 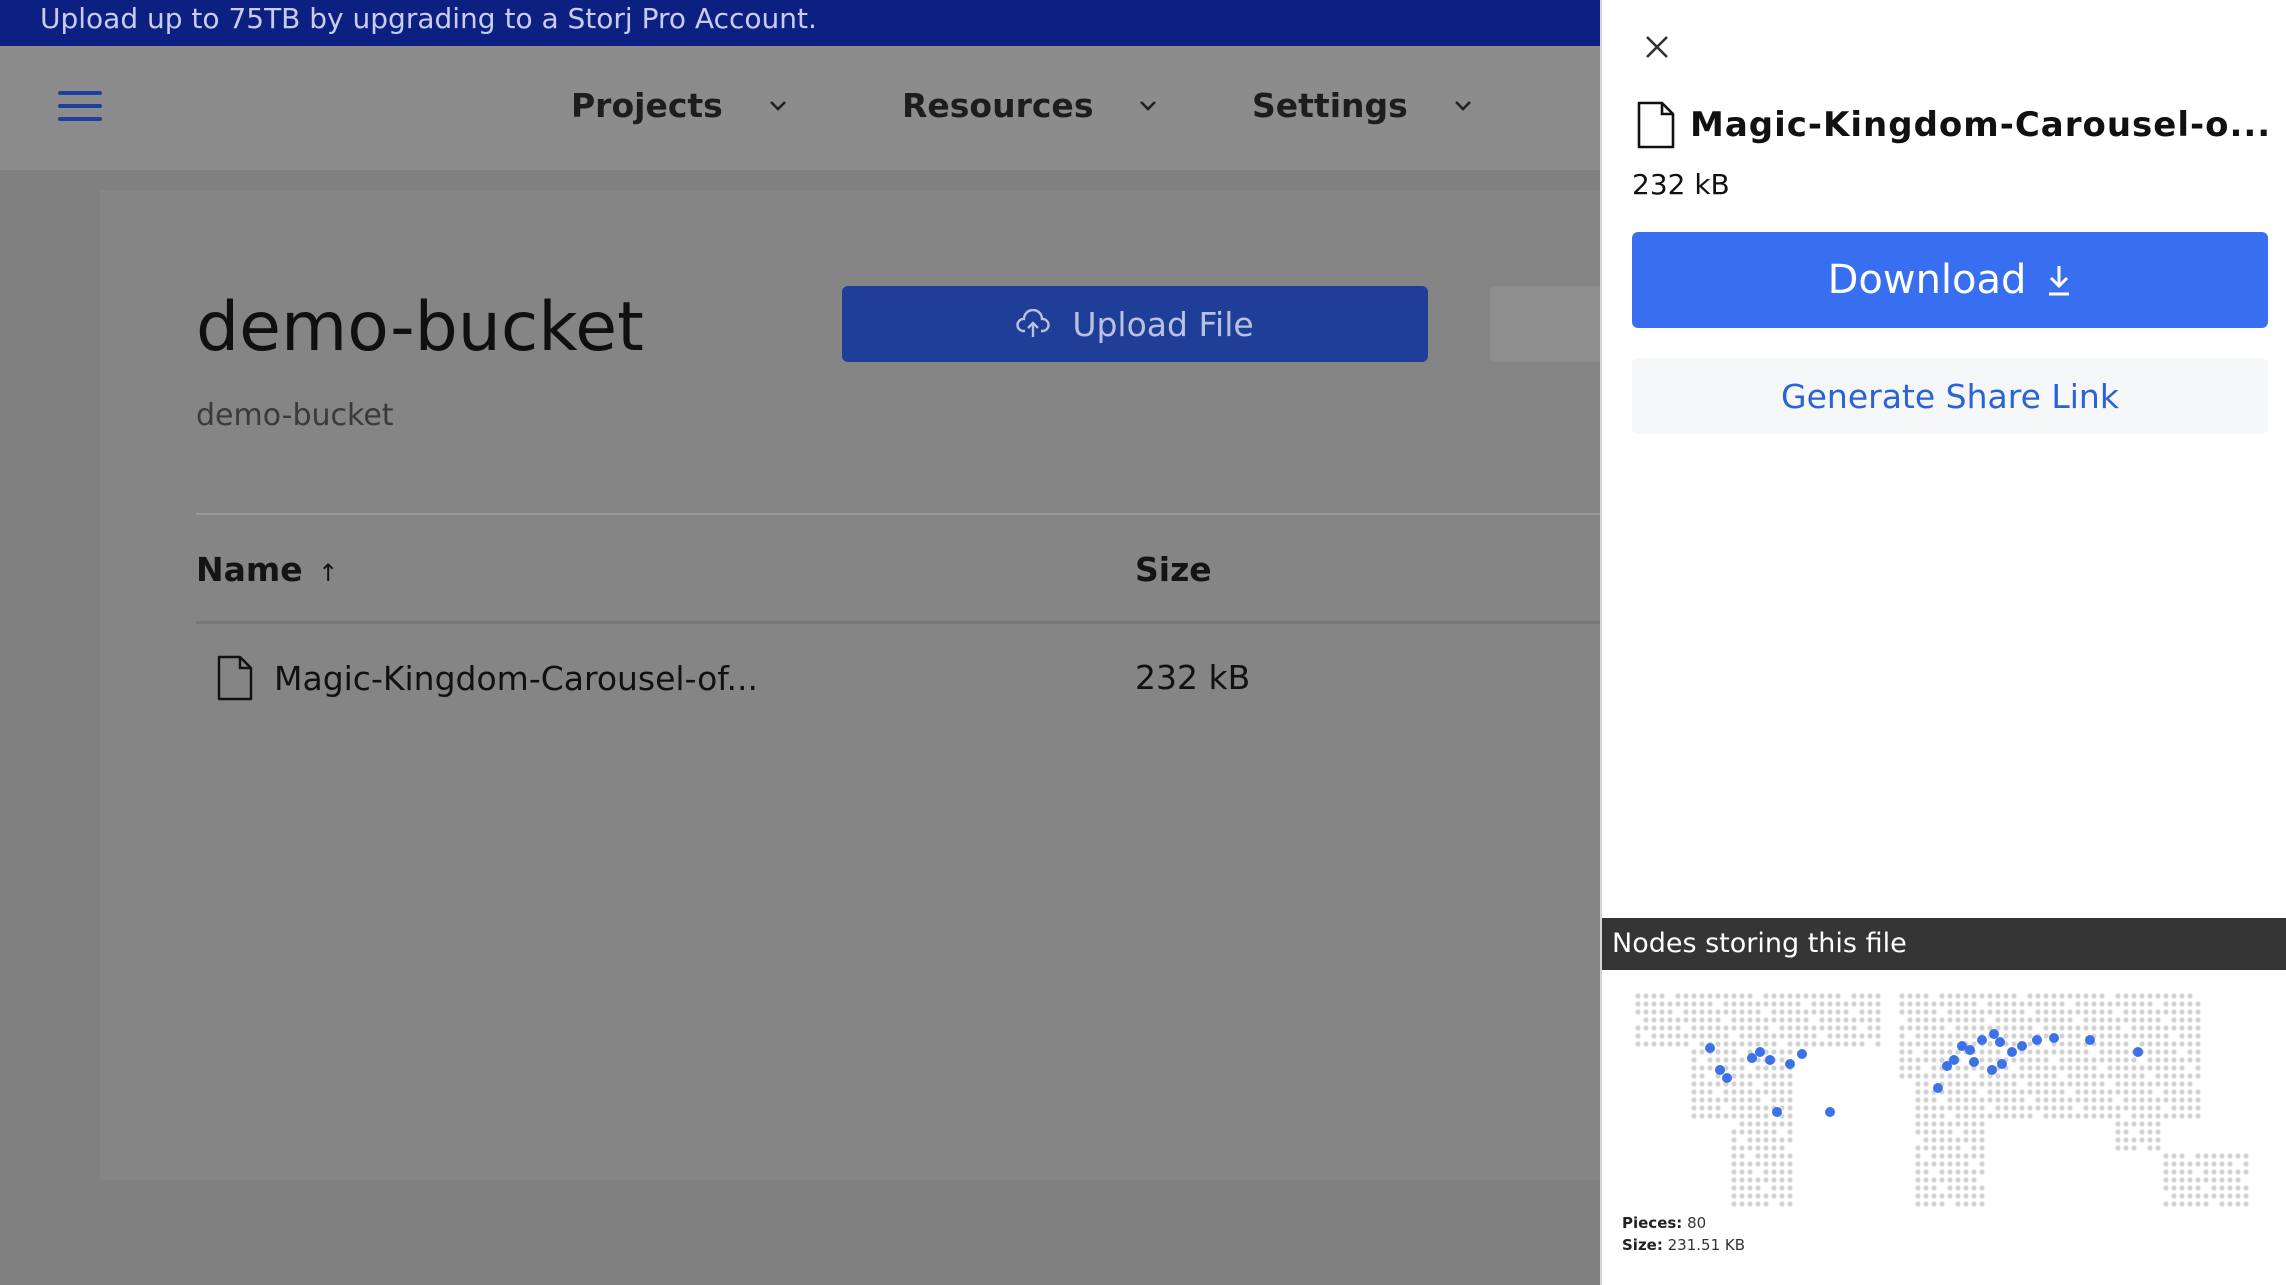 What do you see at coordinates (1683, 1234) in the screenshot?
I see `map-stats: Pieces: 80 Size: 231.51 KB` at bounding box center [1683, 1234].